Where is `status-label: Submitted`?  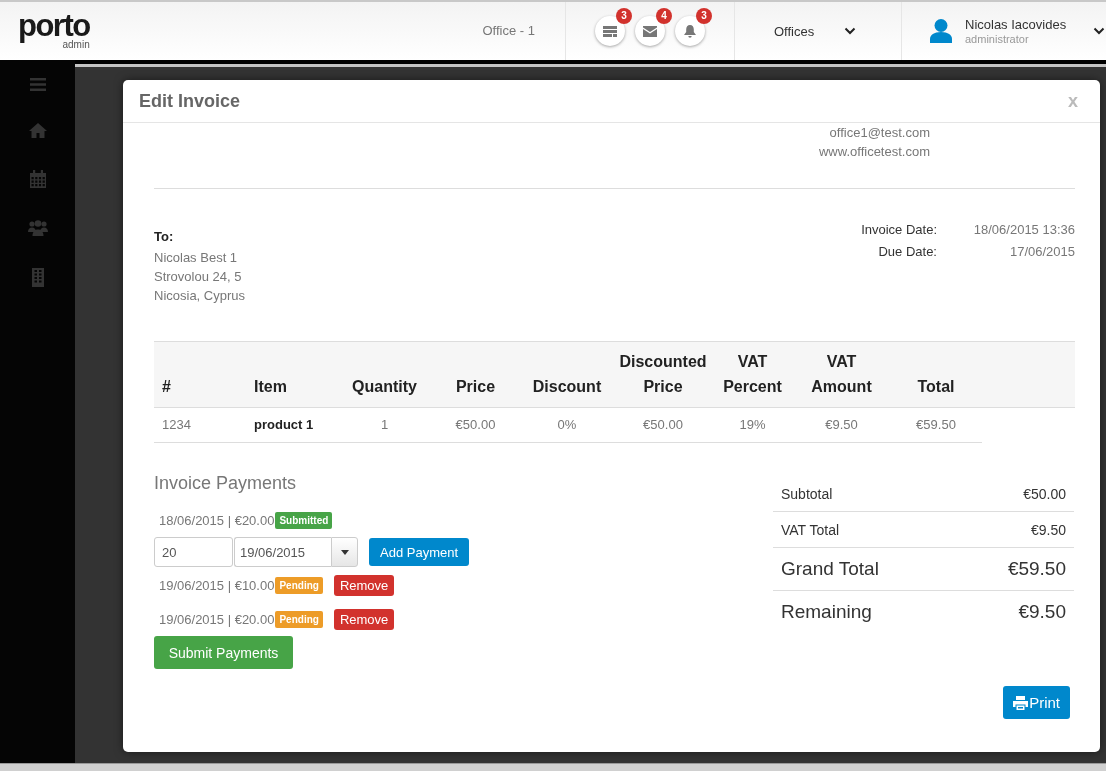 status-label: Submitted is located at coordinates (304, 520).